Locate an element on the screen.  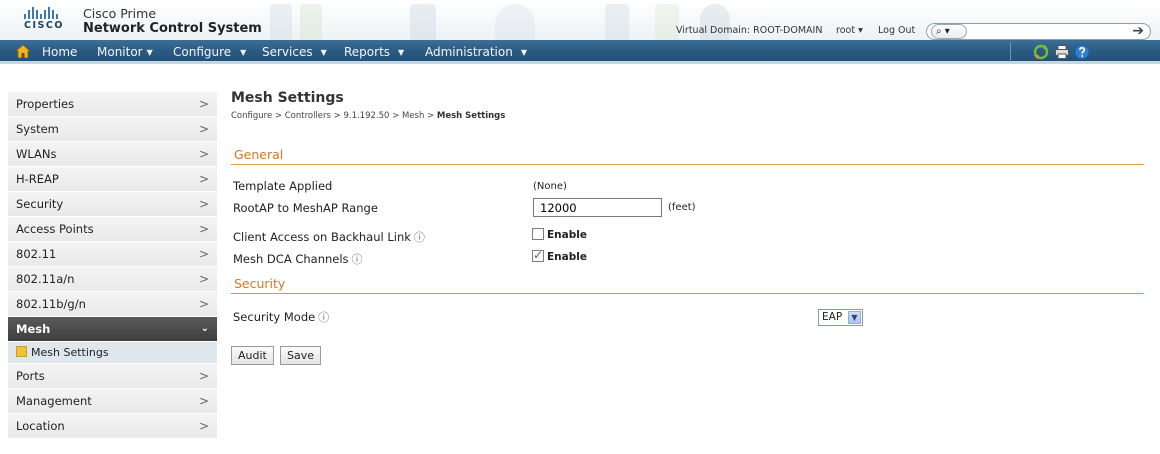
logout-link: Log Out is located at coordinates (896, 30).